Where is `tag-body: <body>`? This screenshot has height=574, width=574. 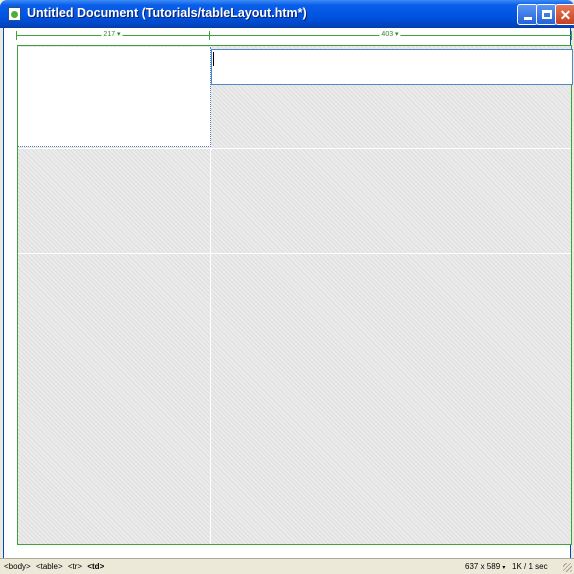 tag-body: <body> is located at coordinates (17, 566).